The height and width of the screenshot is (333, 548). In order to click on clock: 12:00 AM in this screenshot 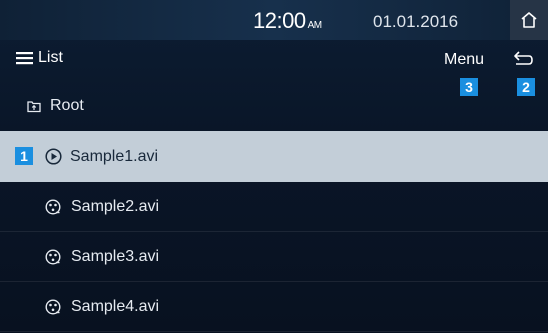, I will do `click(287, 21)`.